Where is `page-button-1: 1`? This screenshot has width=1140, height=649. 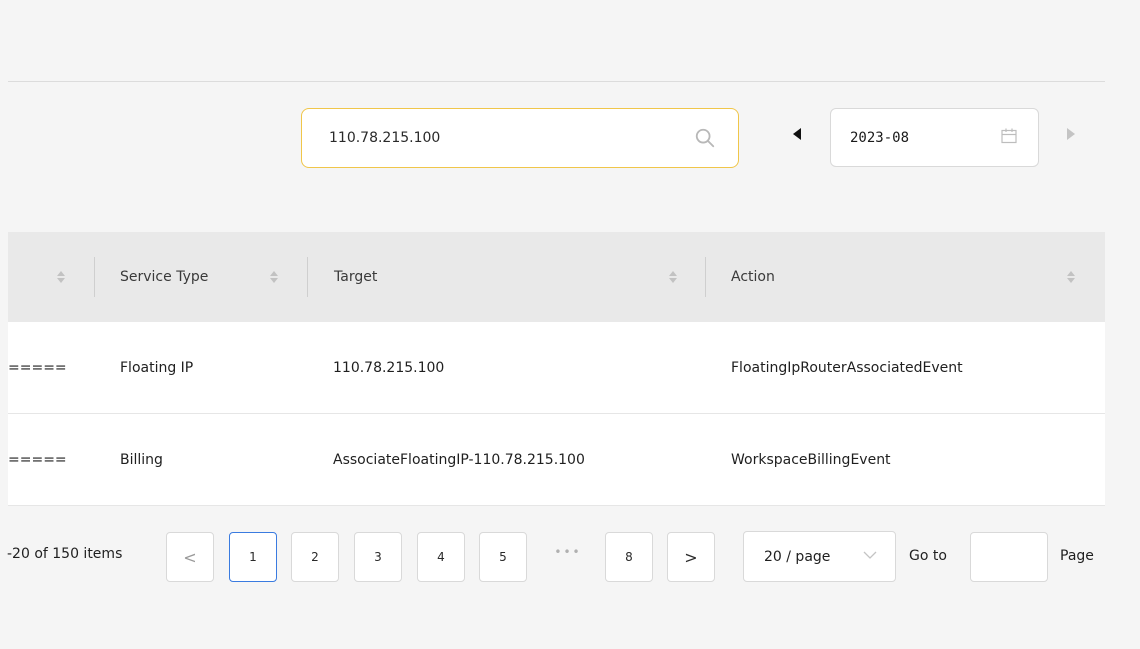
page-button-1: 1 is located at coordinates (253, 557).